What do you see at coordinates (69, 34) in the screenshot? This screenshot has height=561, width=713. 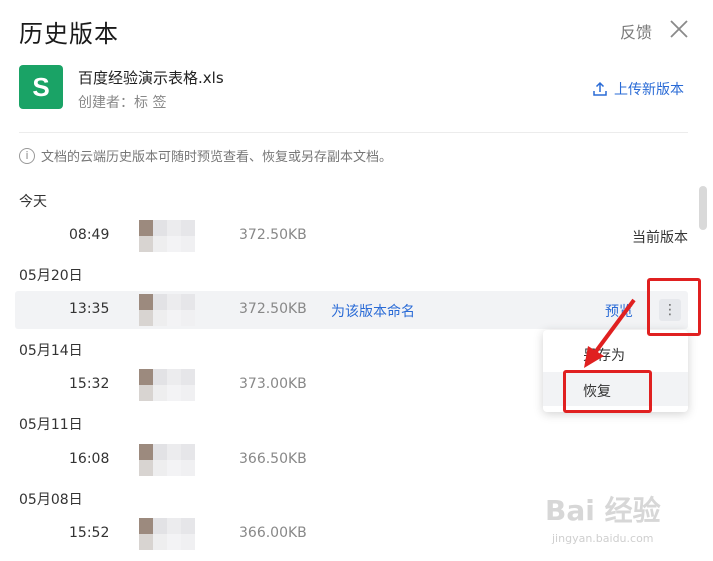 I see `page-title: 历史版本` at bounding box center [69, 34].